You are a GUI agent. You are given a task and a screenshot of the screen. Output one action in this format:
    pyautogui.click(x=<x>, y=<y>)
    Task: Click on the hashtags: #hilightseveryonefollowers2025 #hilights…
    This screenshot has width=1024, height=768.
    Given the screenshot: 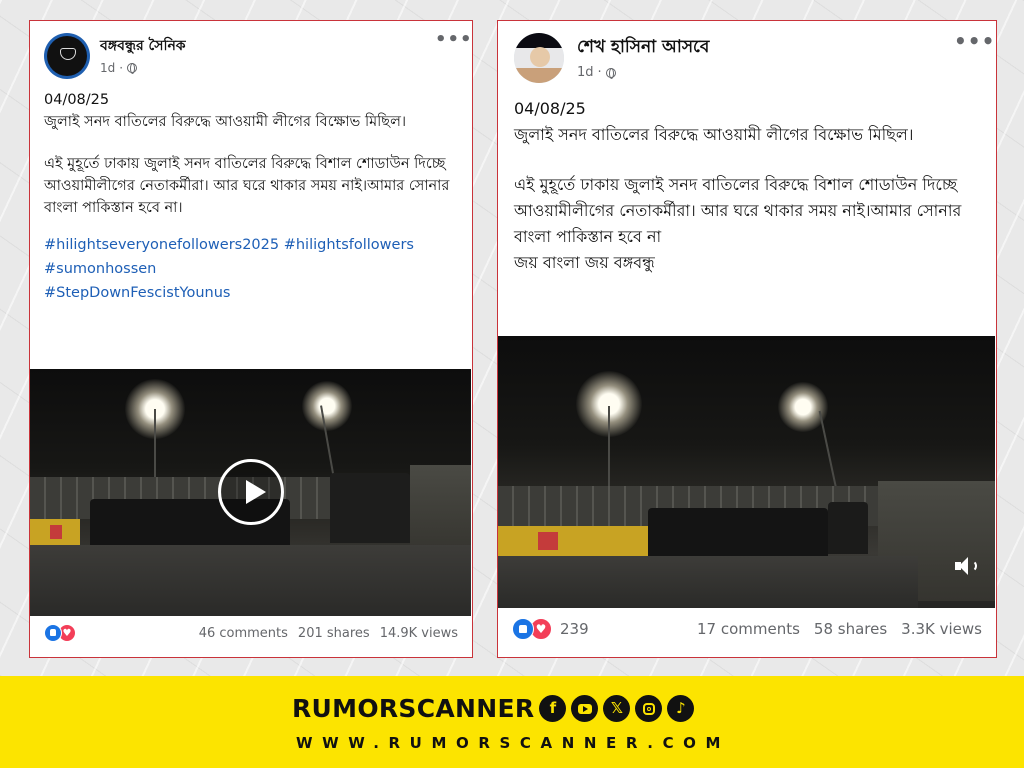 What is the action you would take?
    pyautogui.click(x=254, y=269)
    